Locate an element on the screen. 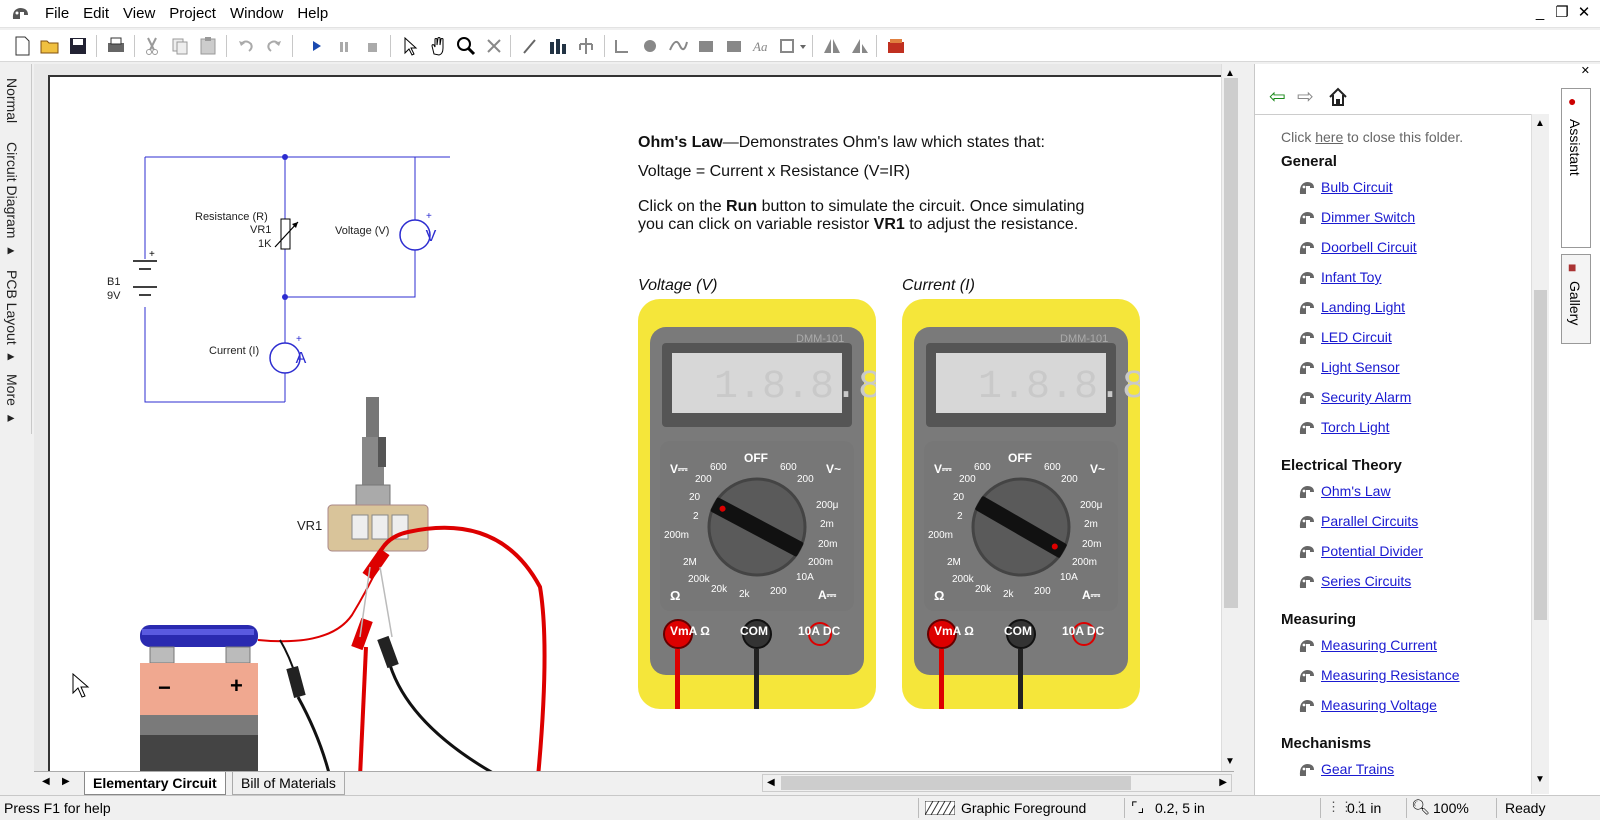 The height and width of the screenshot is (820, 1600). minimize-icon: _ is located at coordinates (1540, 13).